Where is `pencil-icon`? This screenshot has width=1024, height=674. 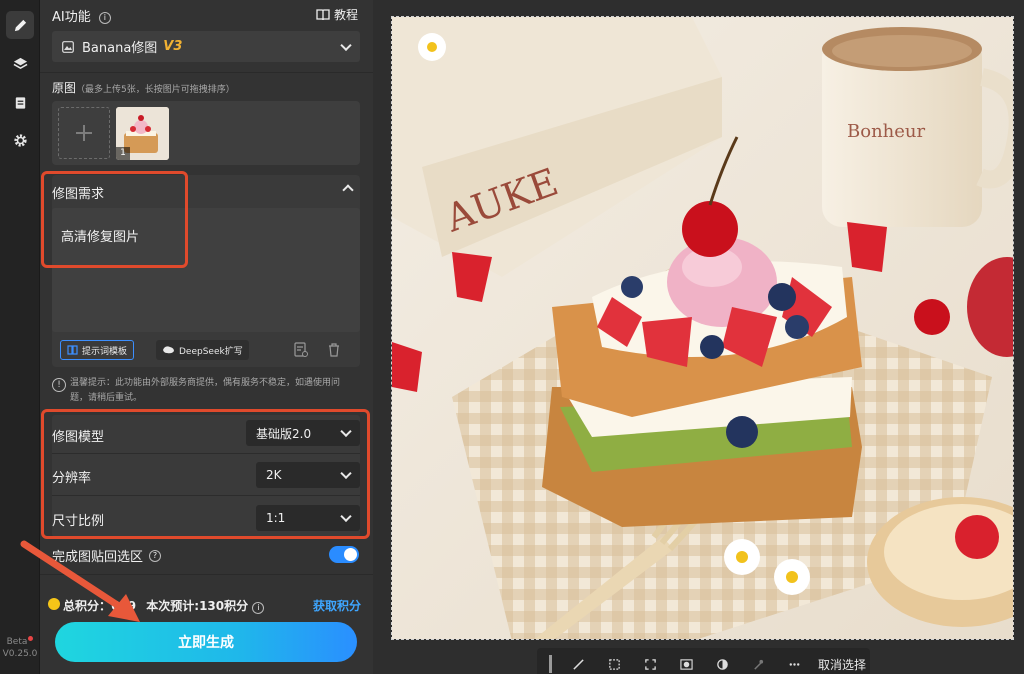
pencil-icon is located at coordinates (20, 25).